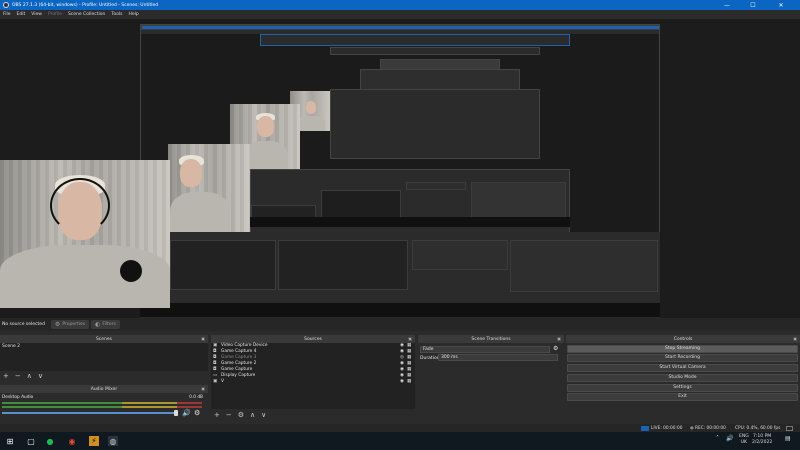 The width and height of the screenshot is (800, 450). Describe the element at coordinates (23, 324) in the screenshot. I see `no-source-label: No source selected` at that location.